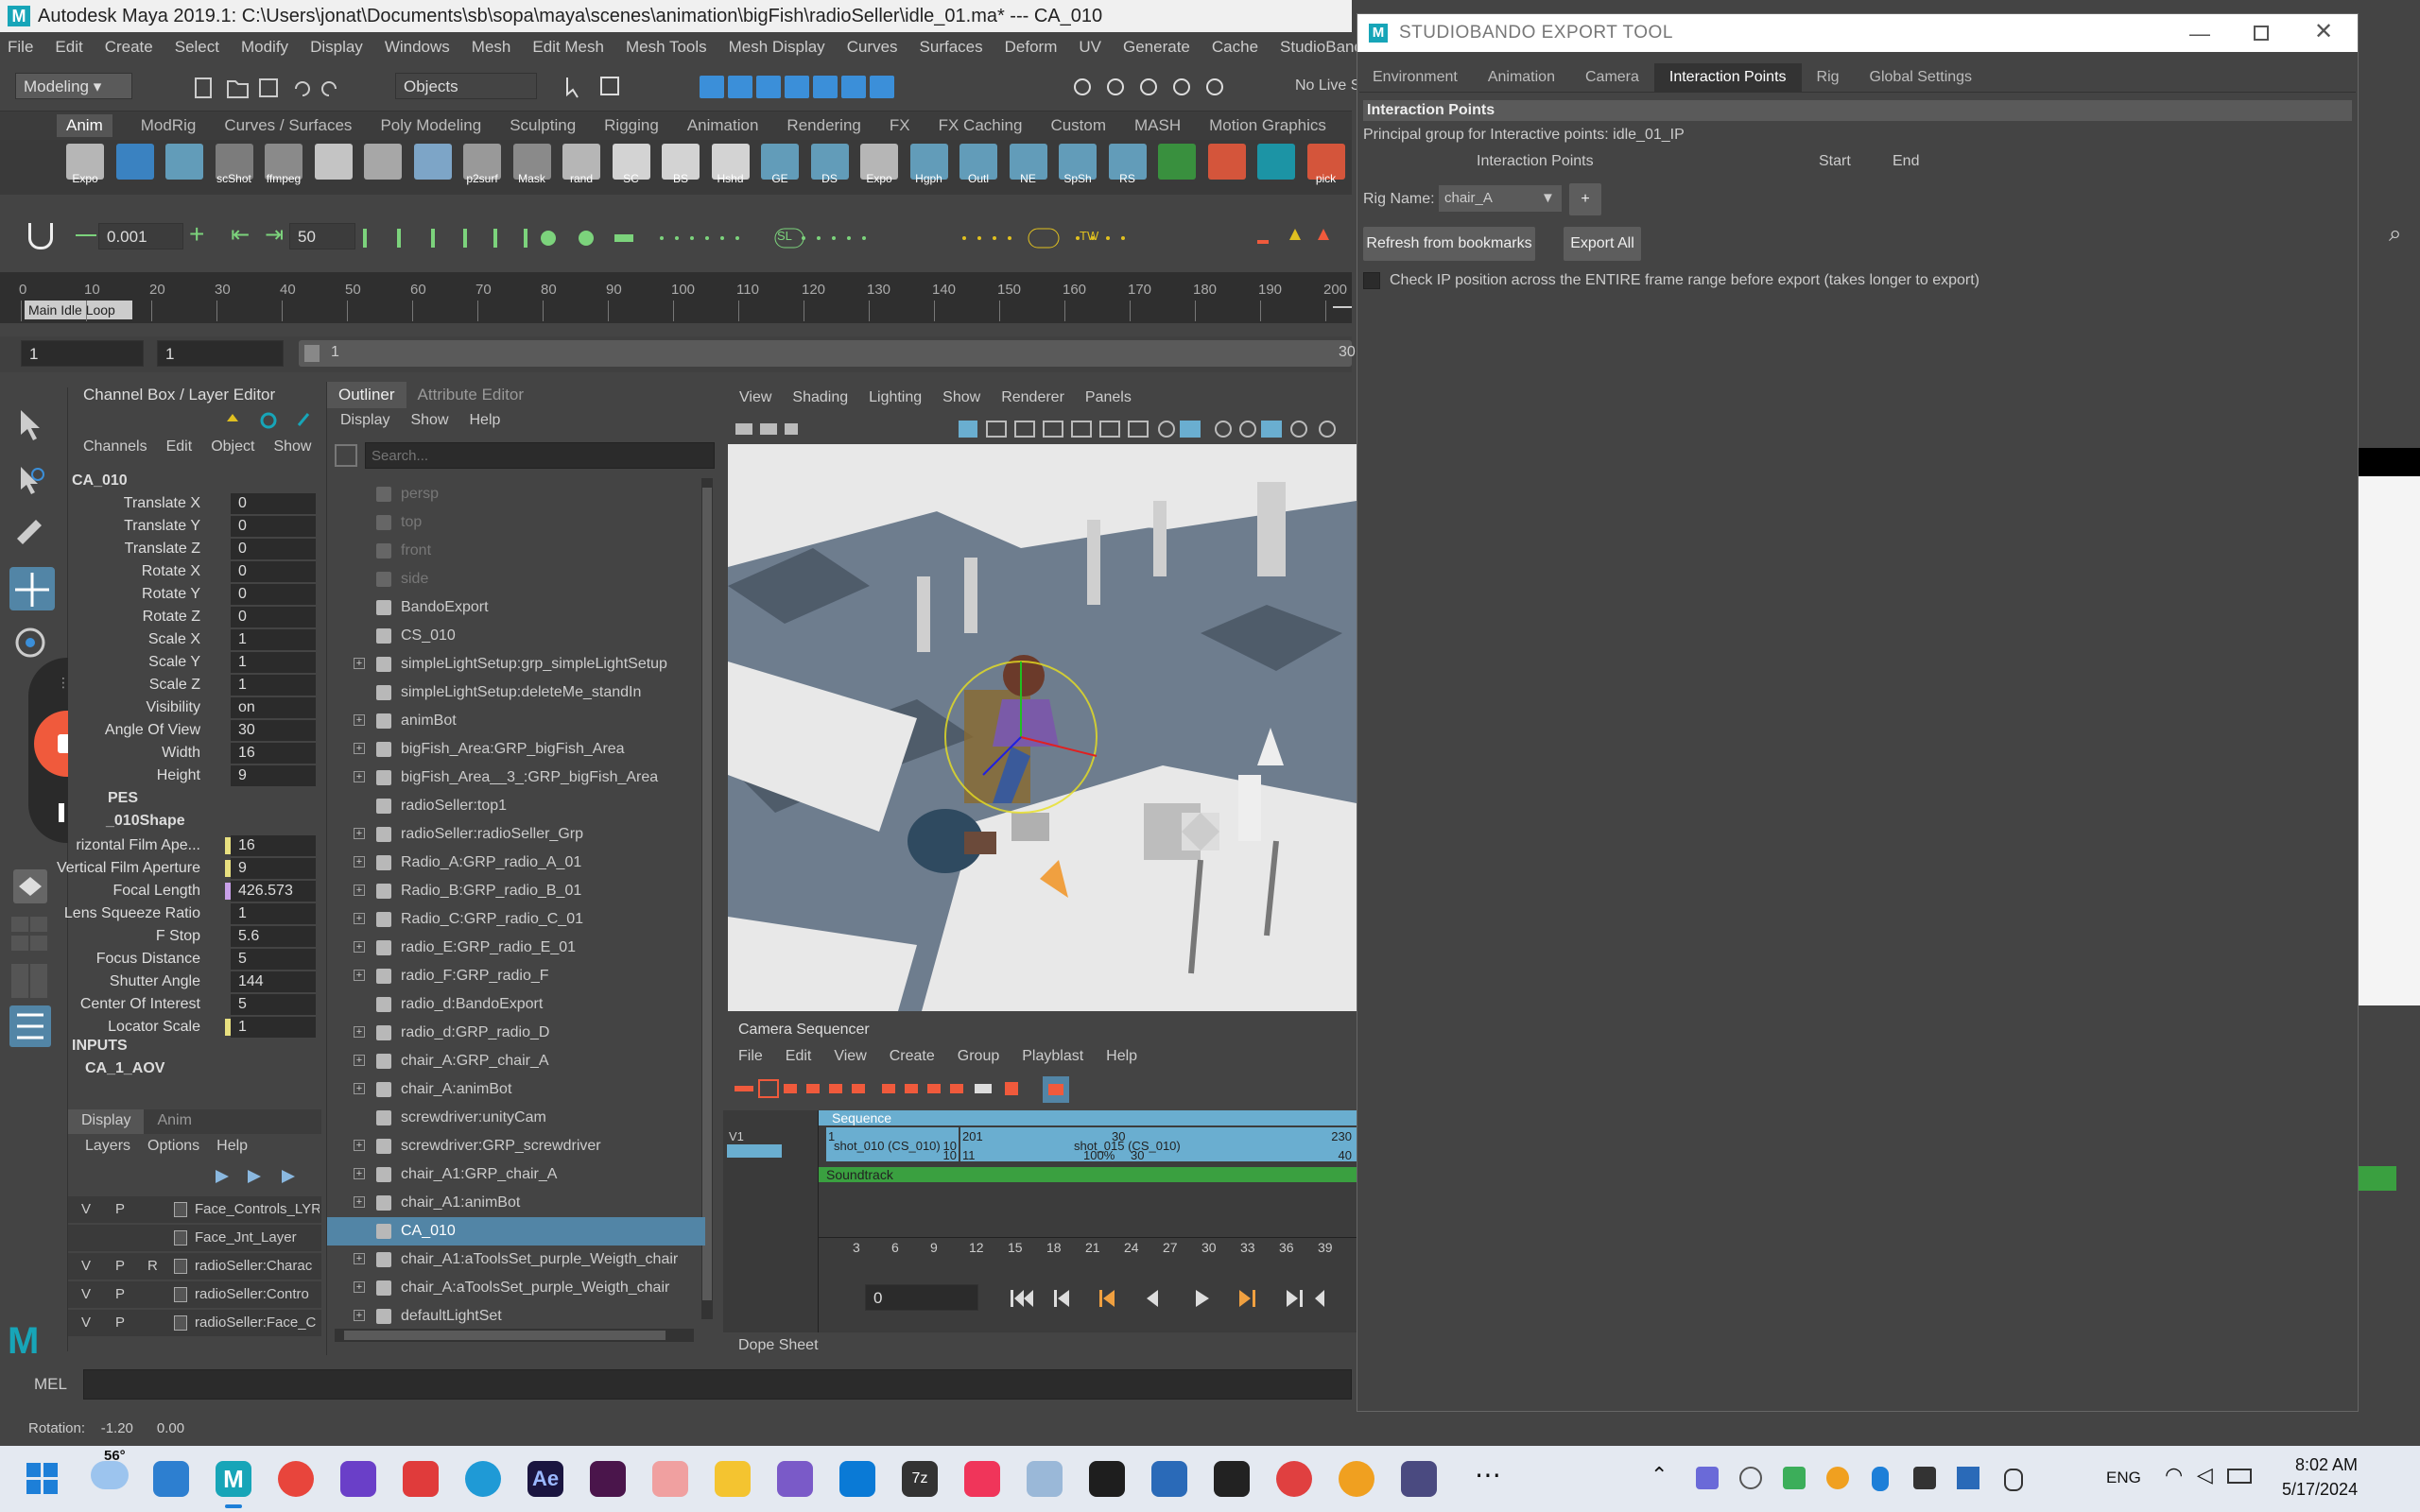  I want to click on figma-icon, so click(1107, 1479).